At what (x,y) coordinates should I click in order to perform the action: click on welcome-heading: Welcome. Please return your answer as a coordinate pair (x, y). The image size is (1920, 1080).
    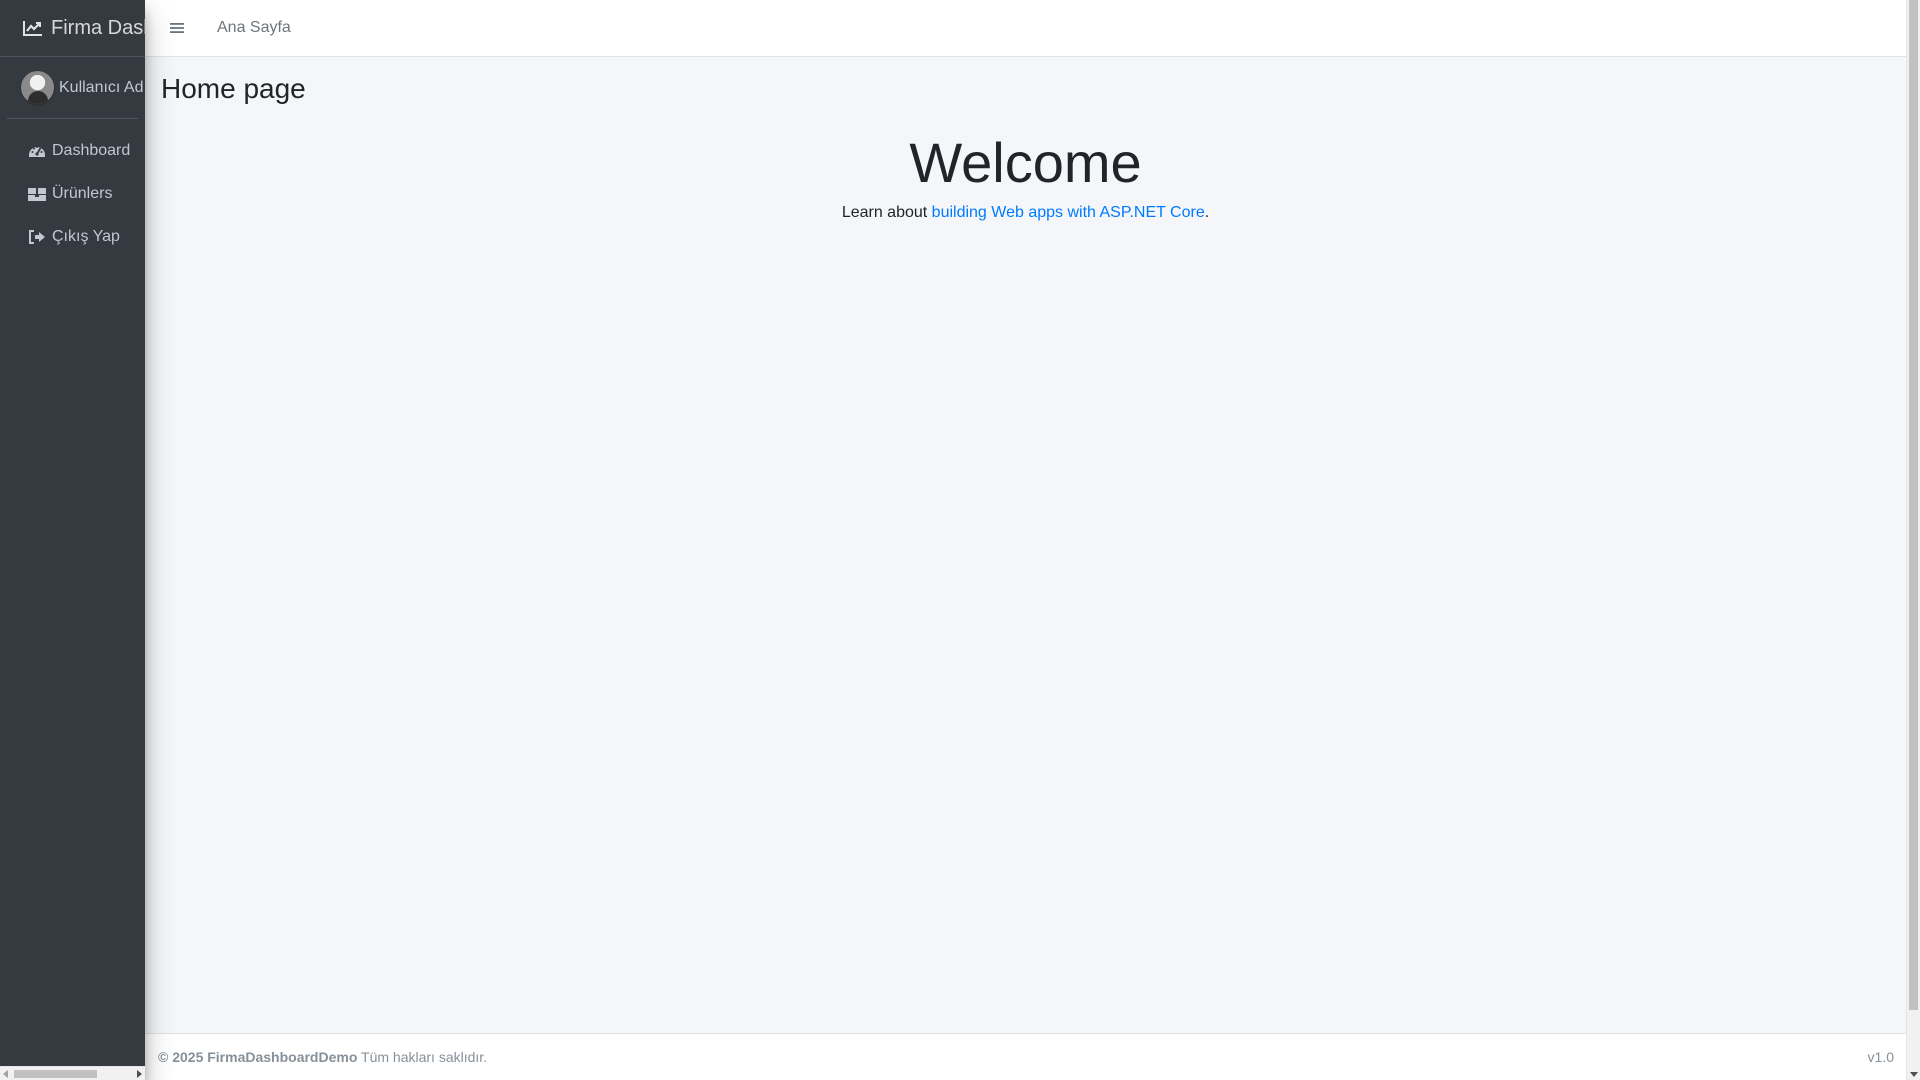
    Looking at the image, I should click on (1025, 162).